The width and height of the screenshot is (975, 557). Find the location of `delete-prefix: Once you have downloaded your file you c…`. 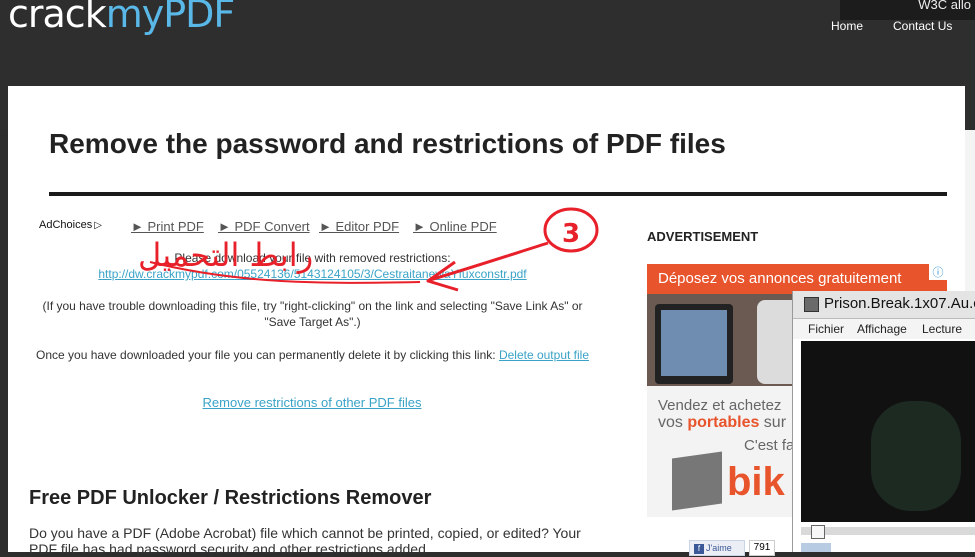

delete-prefix: Once you have downloaded your file you c… is located at coordinates (266, 355).